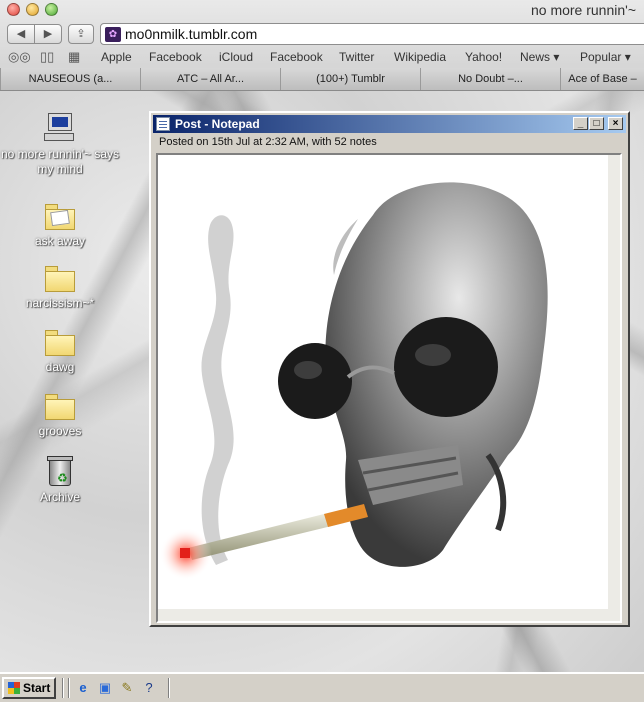  What do you see at coordinates (116, 57) in the screenshot?
I see `bookmark-apple: Apple` at bounding box center [116, 57].